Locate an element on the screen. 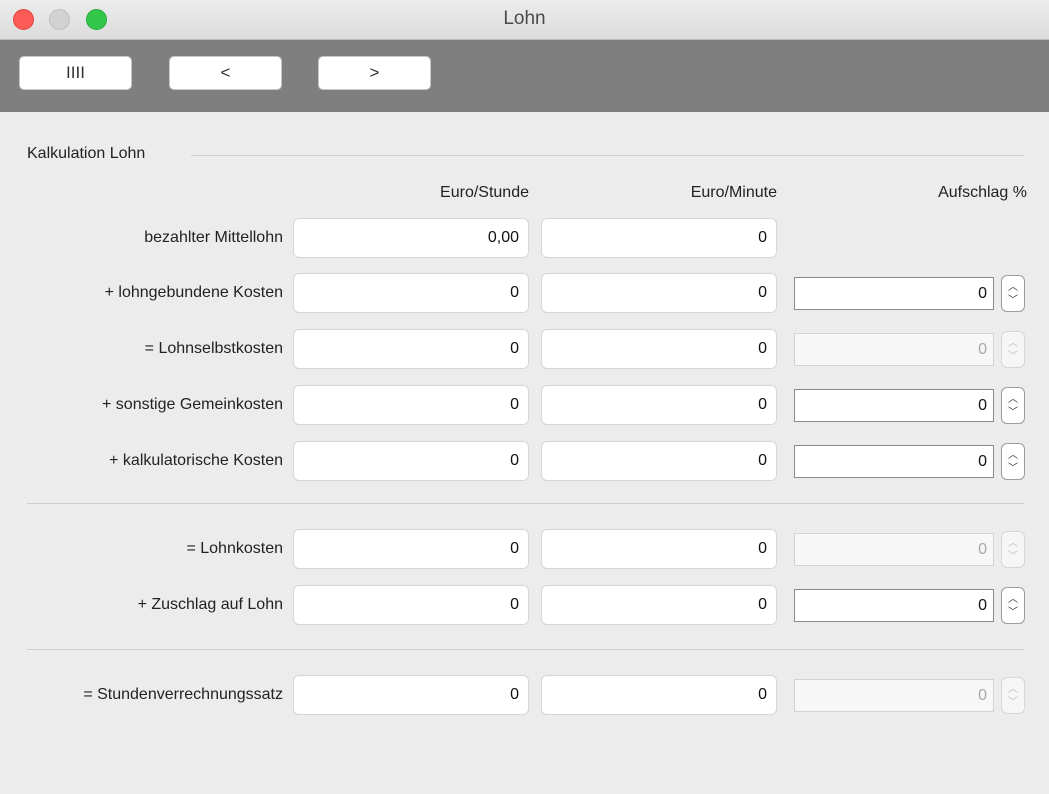 The width and height of the screenshot is (1049, 794). next-button: > is located at coordinates (374, 73).